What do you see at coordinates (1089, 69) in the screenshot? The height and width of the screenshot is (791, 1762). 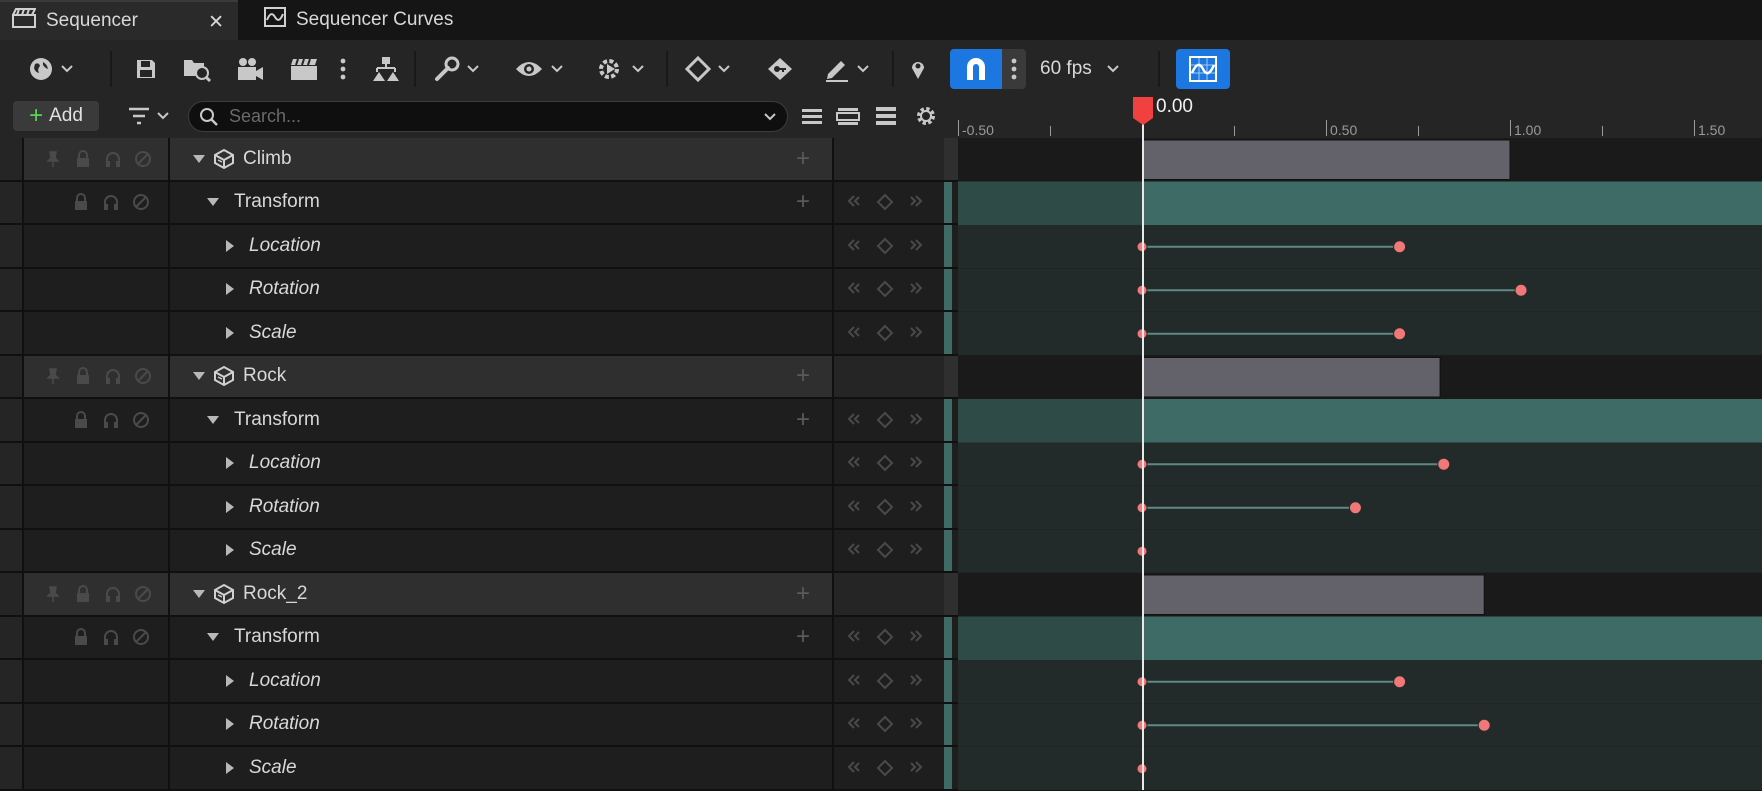 I see `framerate-select: 60 fps` at bounding box center [1089, 69].